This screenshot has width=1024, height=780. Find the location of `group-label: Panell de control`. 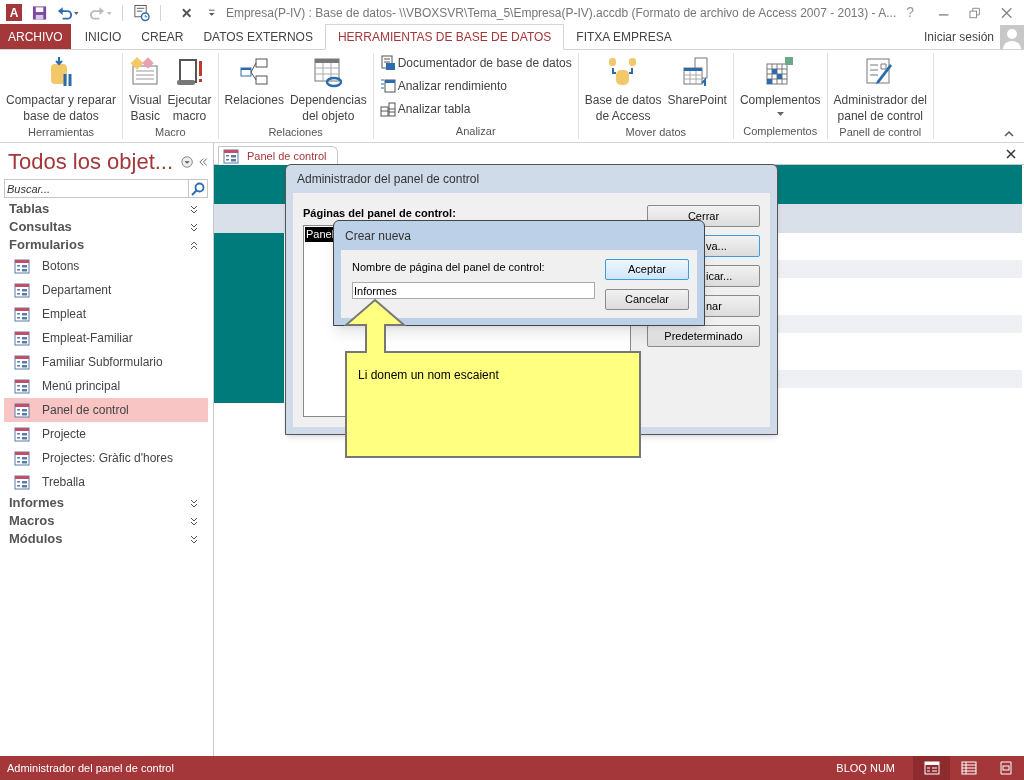

group-label: Panell de control is located at coordinates (880, 132).